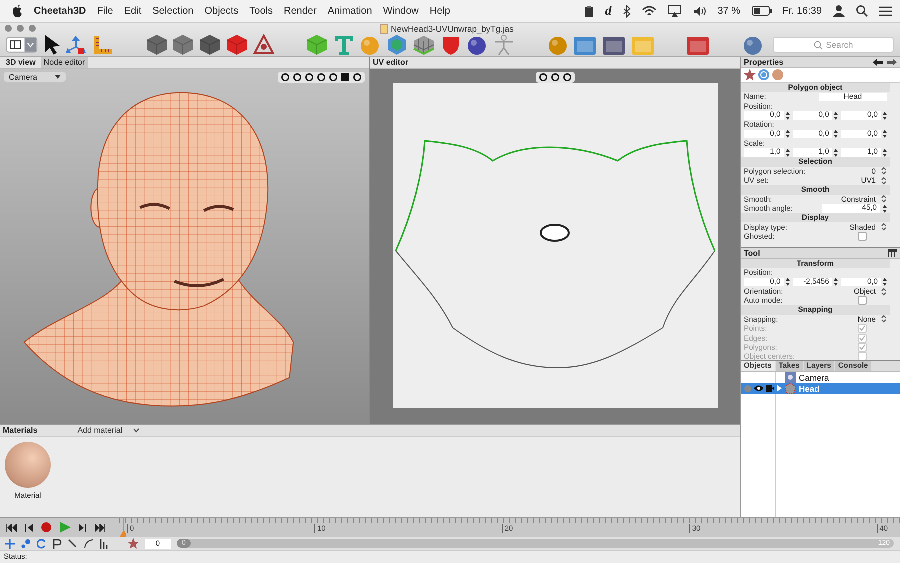  I want to click on bars-icon, so click(105, 543).